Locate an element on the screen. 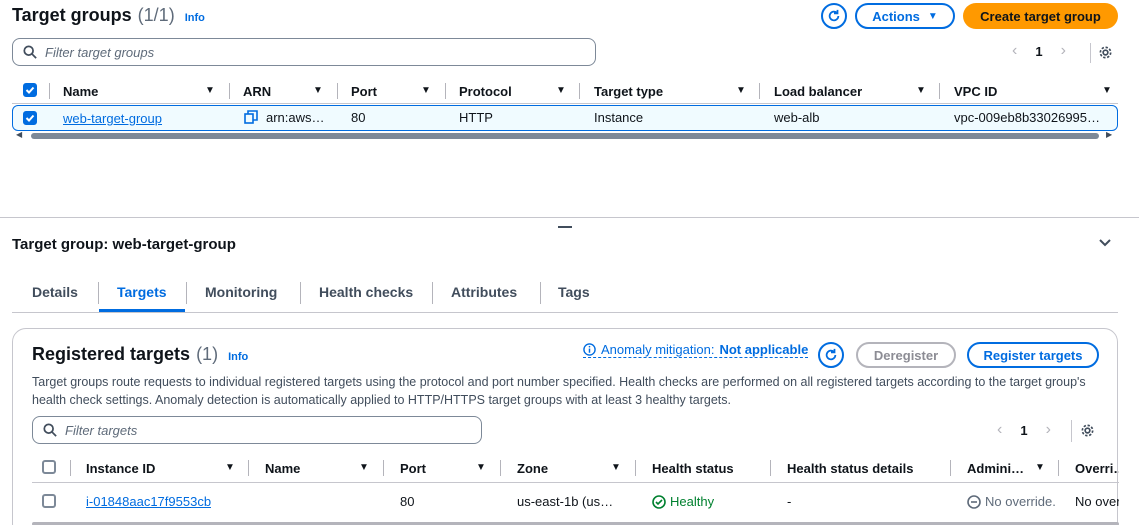  filter-targets-search is located at coordinates (257, 430).